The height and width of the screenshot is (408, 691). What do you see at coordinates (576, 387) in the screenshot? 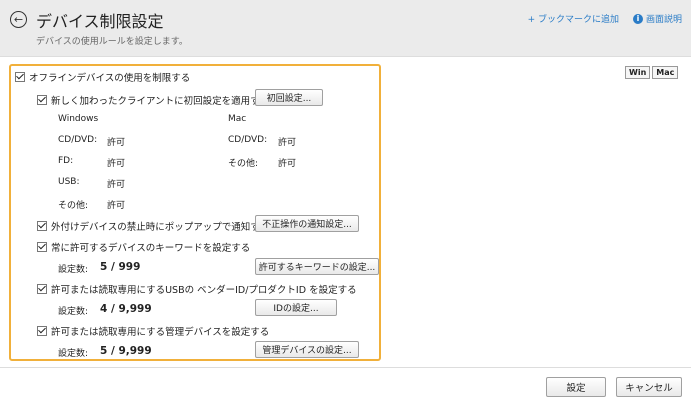
I see `save-settings-button: 設定` at bounding box center [576, 387].